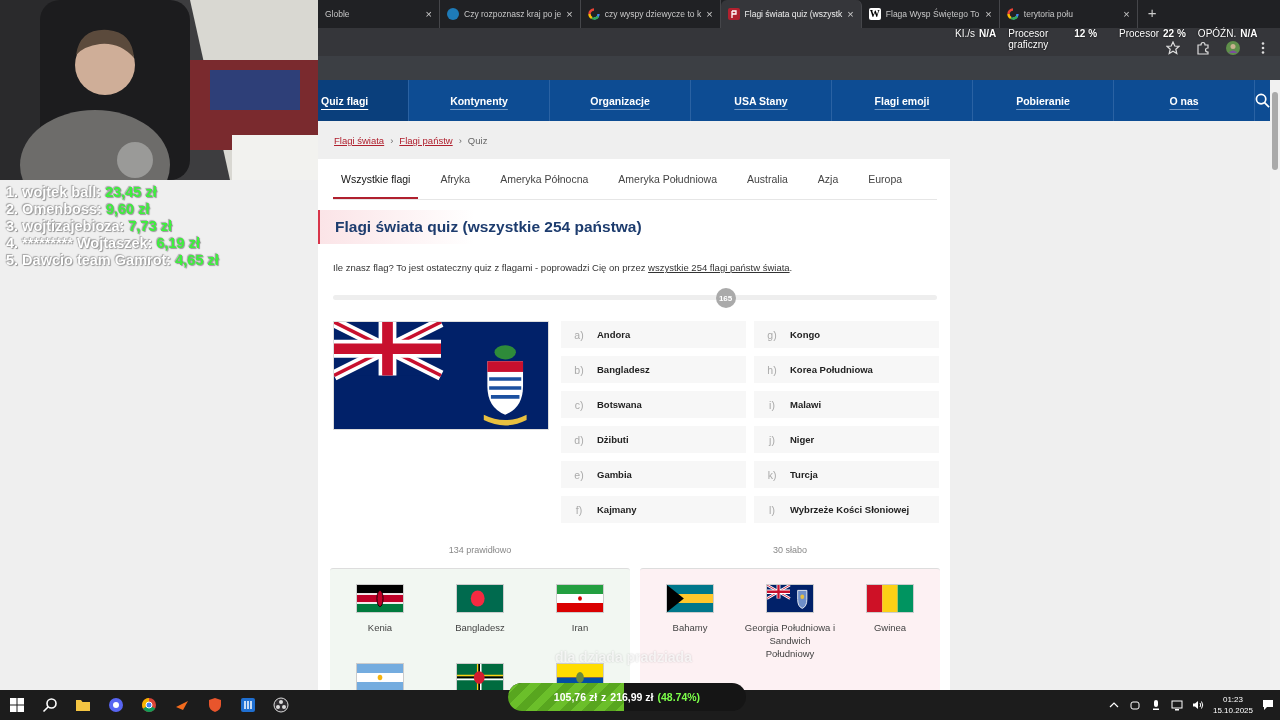 Image resolution: width=1280 pixels, height=720 pixels. Describe the element at coordinates (791, 14) in the screenshot. I see `browser-tab: Flagi świata quiz (wszystk ×` at that location.